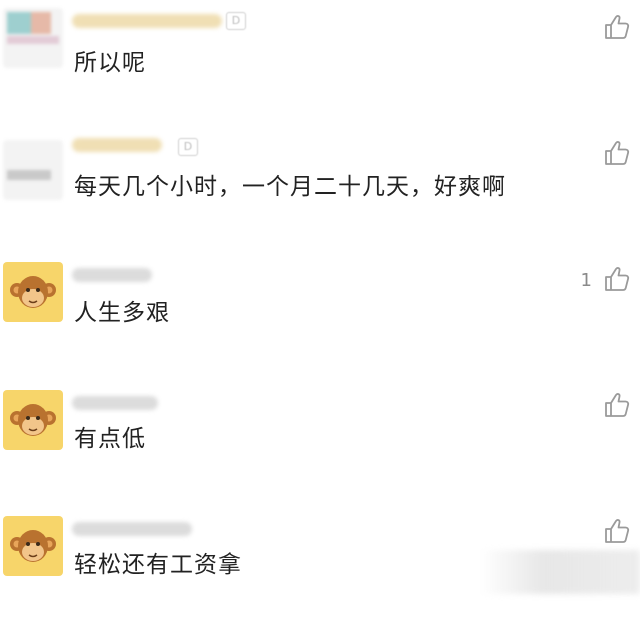  Describe the element at coordinates (110, 63) in the screenshot. I see `comment-text: 所以呢` at that location.